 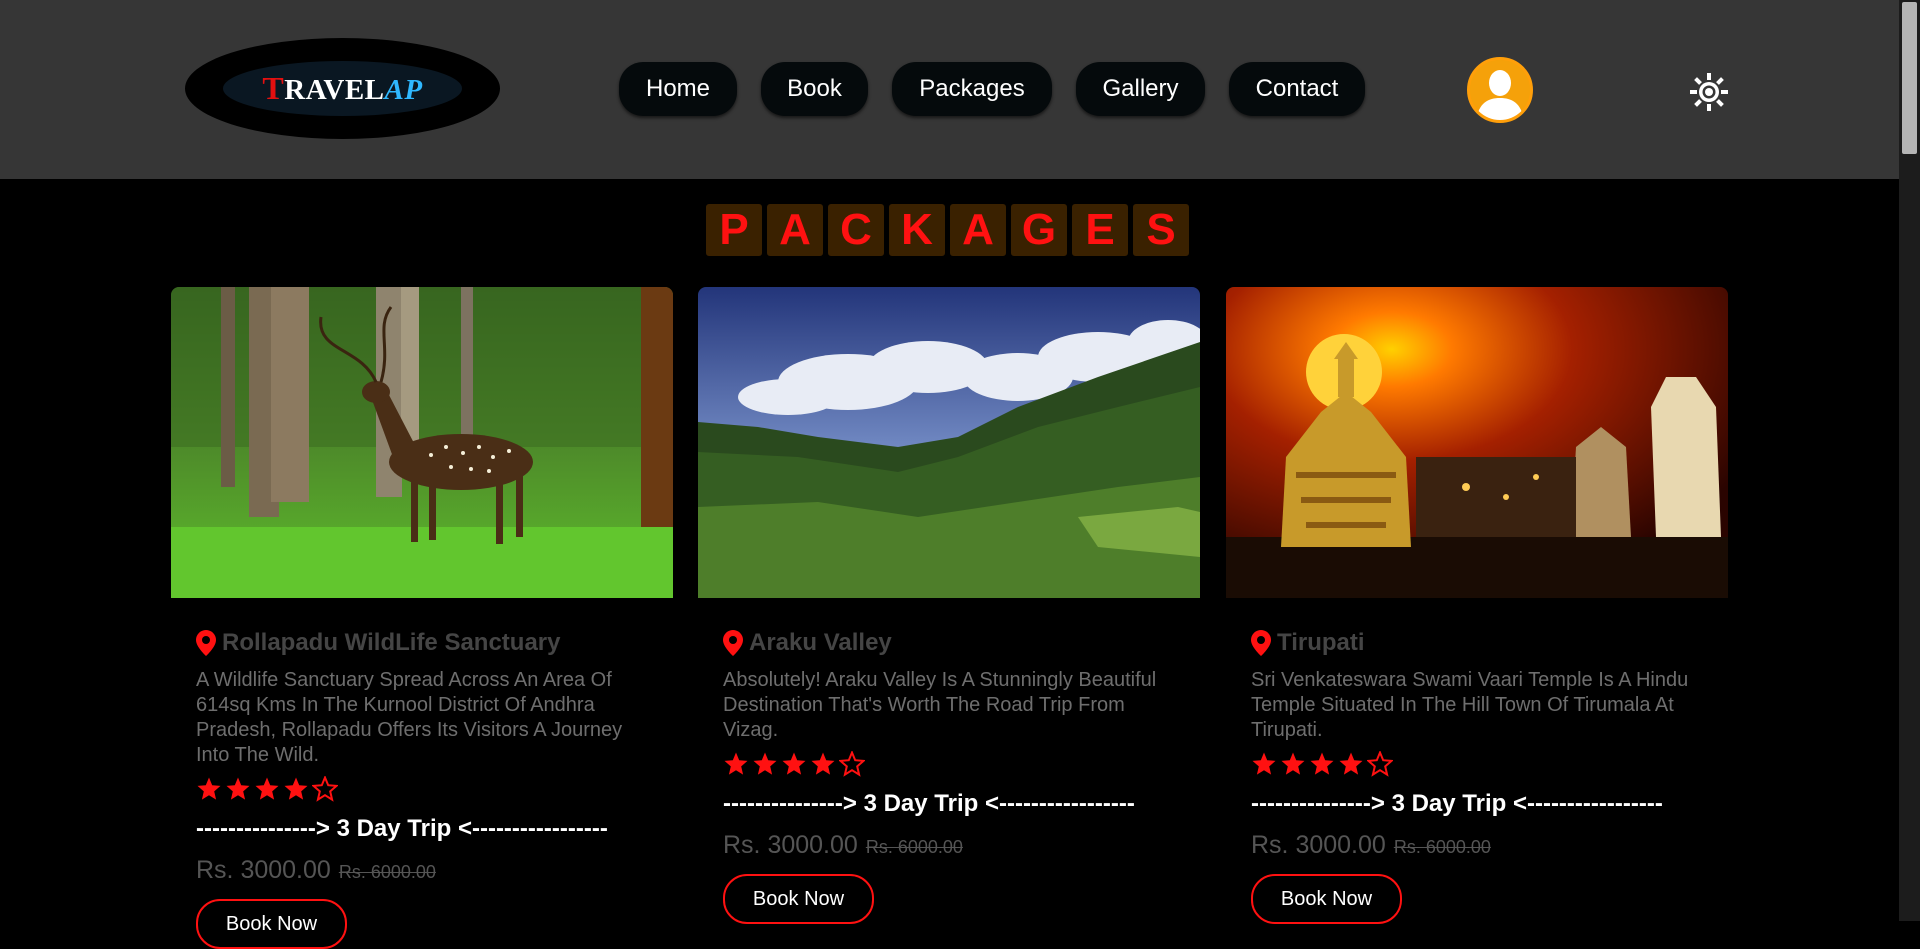 I want to click on title-letter: S, so click(x=1161, y=230).